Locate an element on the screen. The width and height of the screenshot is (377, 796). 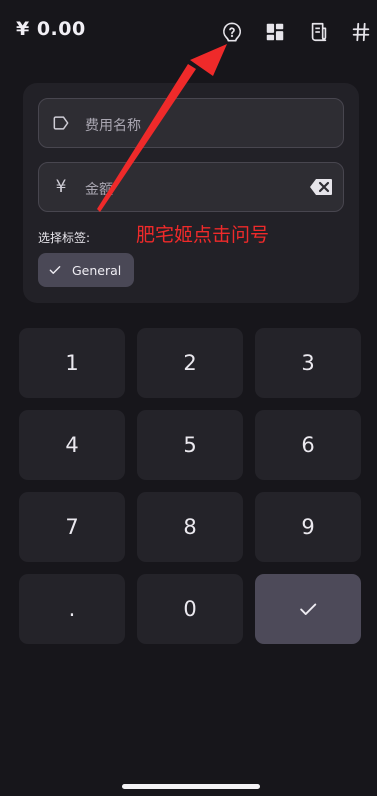
key-7: 7 is located at coordinates (72, 527).